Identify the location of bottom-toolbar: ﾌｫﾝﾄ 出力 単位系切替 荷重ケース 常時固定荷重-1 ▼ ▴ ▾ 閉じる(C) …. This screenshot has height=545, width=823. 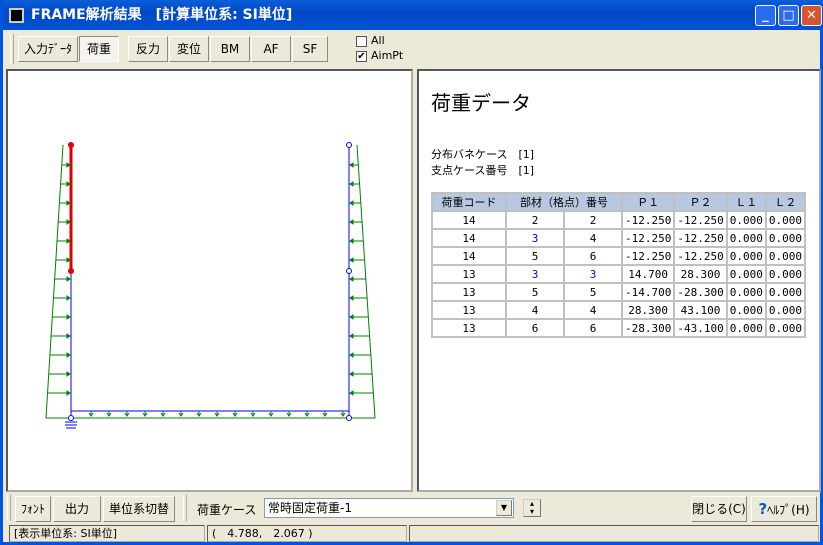
(411, 508).